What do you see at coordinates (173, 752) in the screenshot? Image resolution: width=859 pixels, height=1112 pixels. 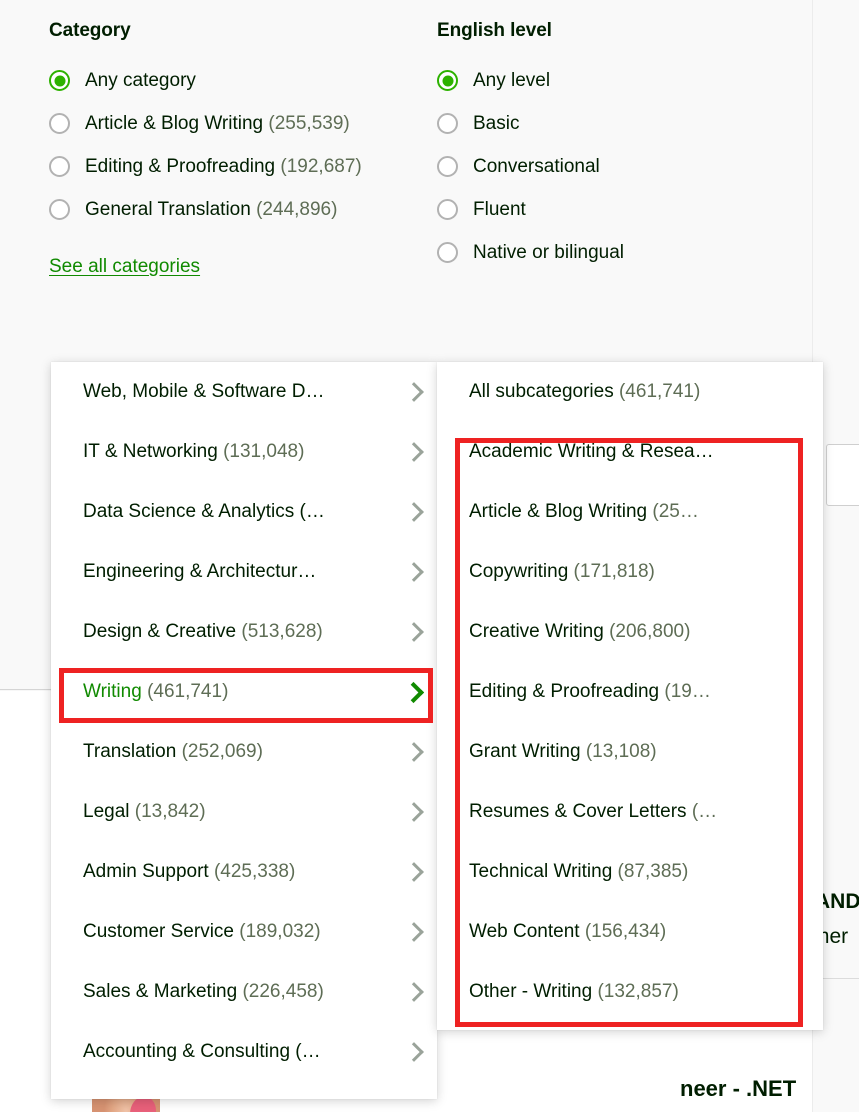 I see `menu-item-label: Translation (252,069)` at bounding box center [173, 752].